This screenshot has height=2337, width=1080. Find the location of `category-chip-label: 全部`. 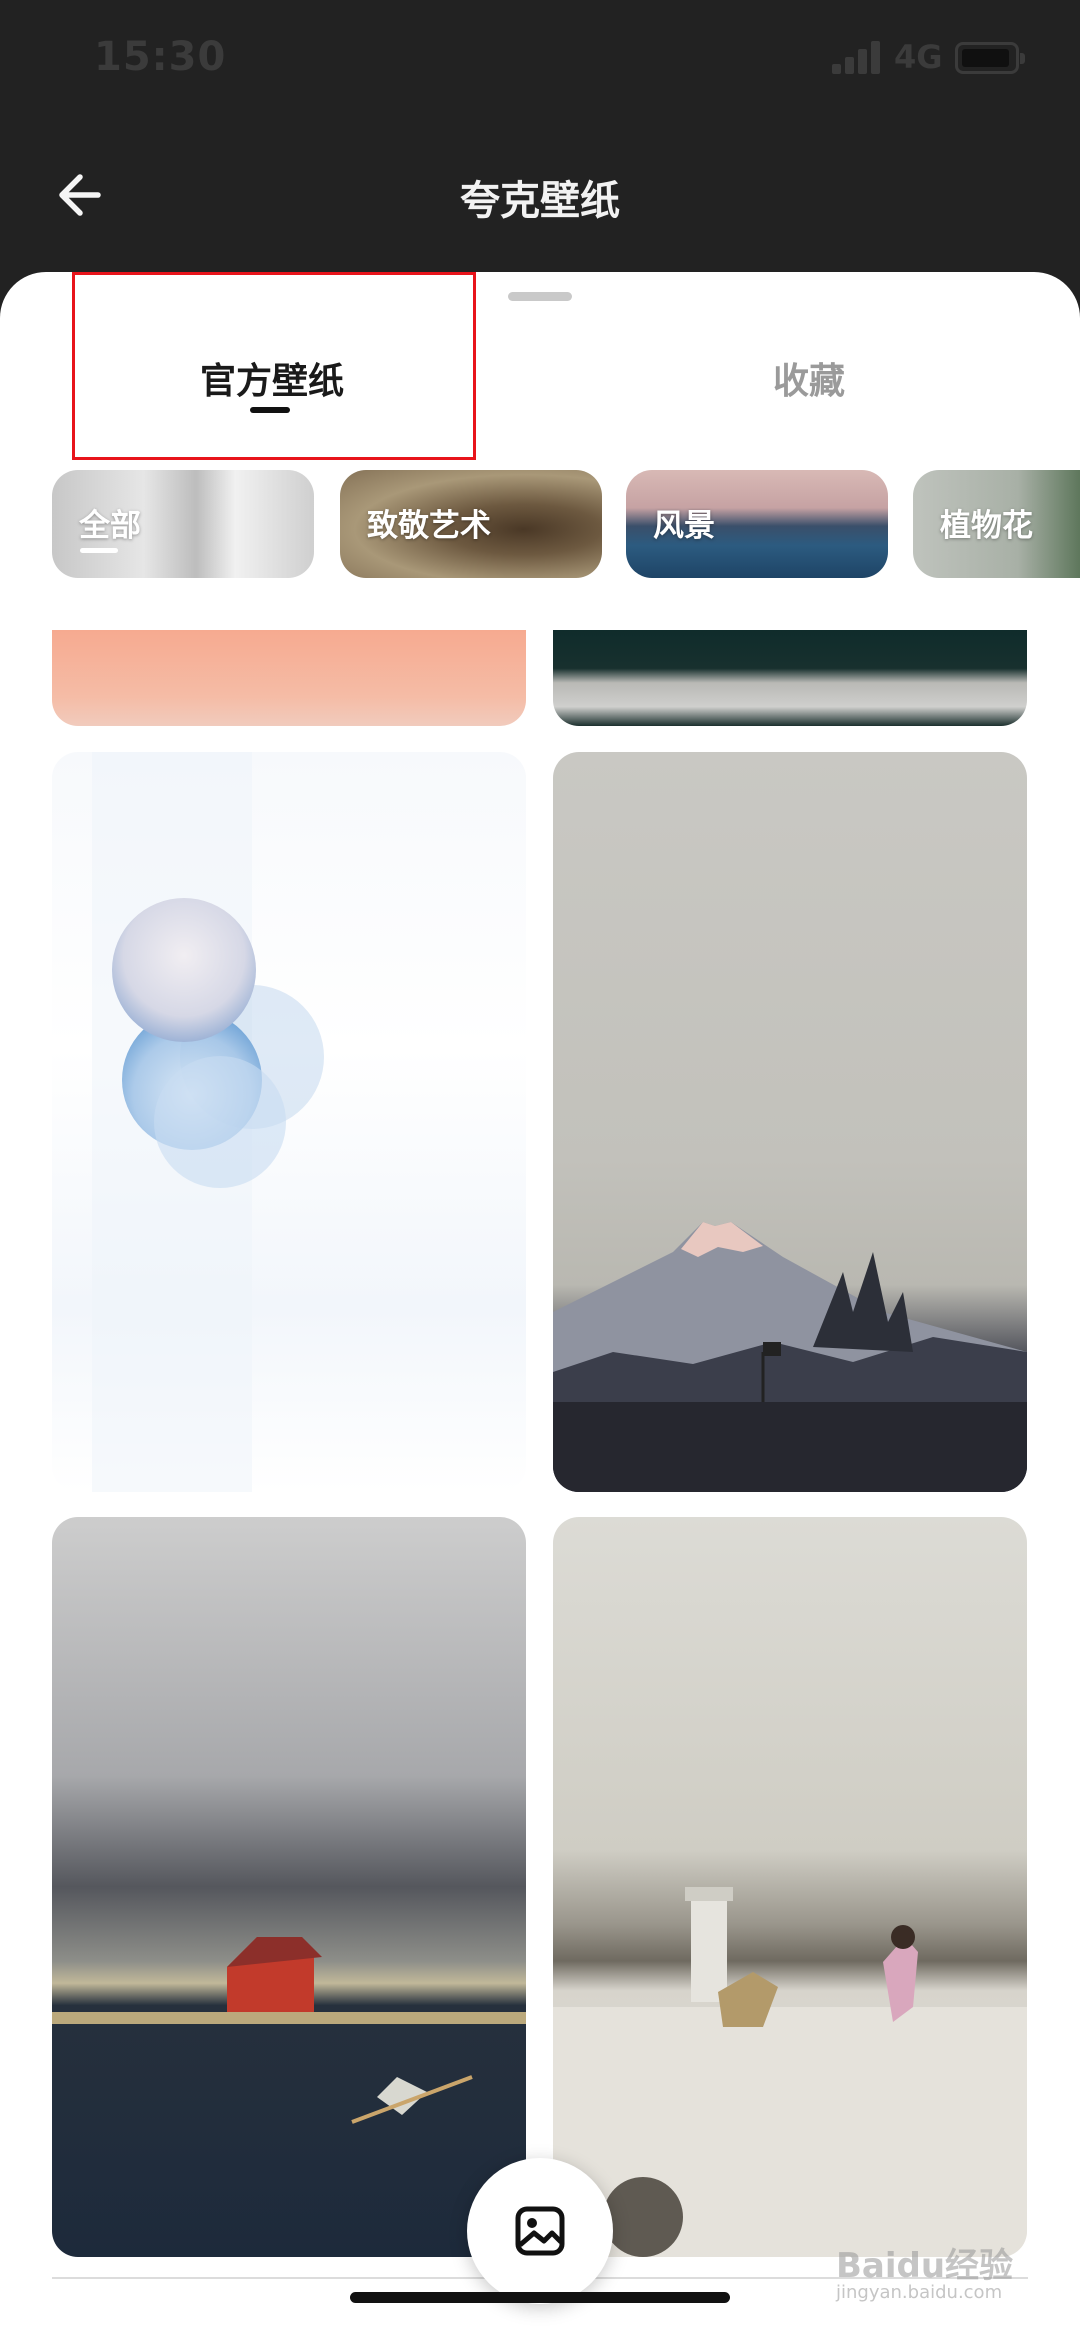

category-chip-label: 全部 is located at coordinates (110, 526).